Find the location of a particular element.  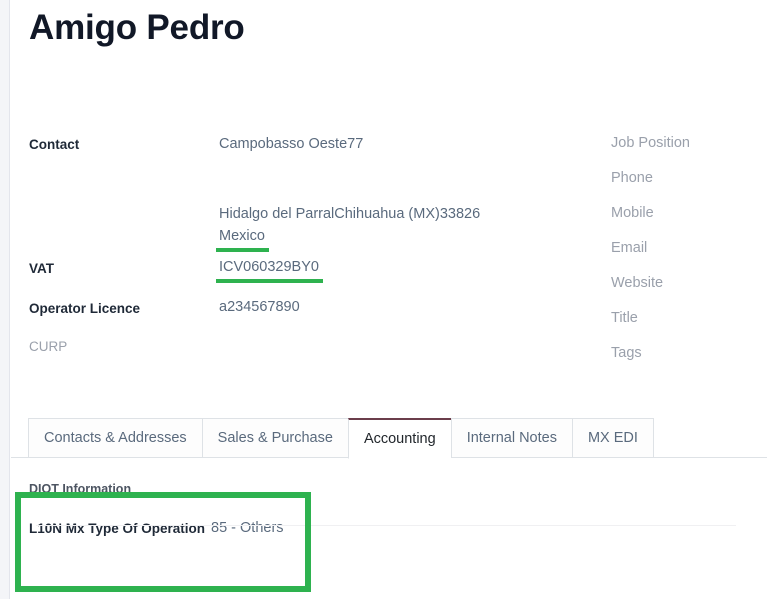

address-country: Mexico is located at coordinates (242, 239).